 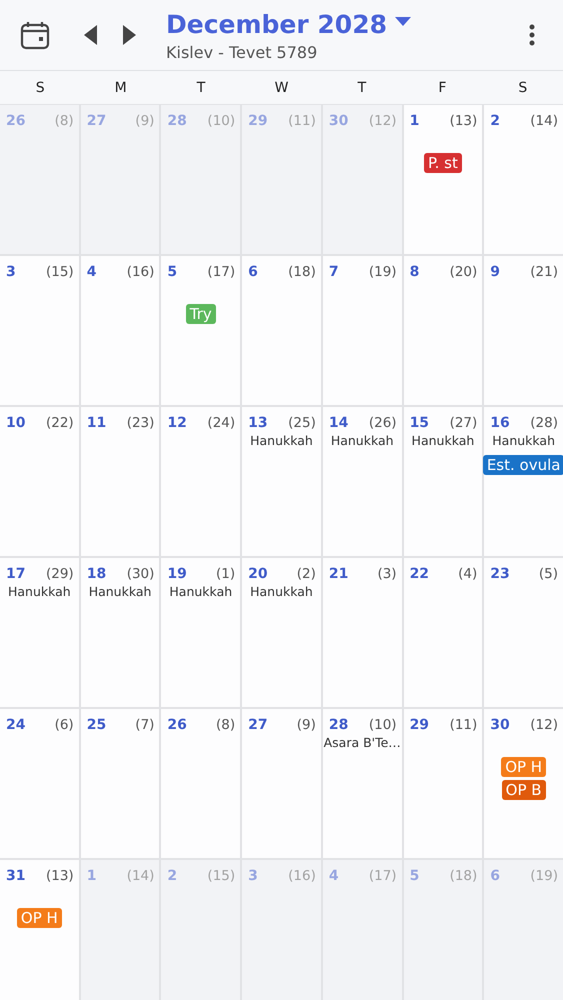 I want to click on day-cell: 31 (13) OP H, so click(x=39, y=930).